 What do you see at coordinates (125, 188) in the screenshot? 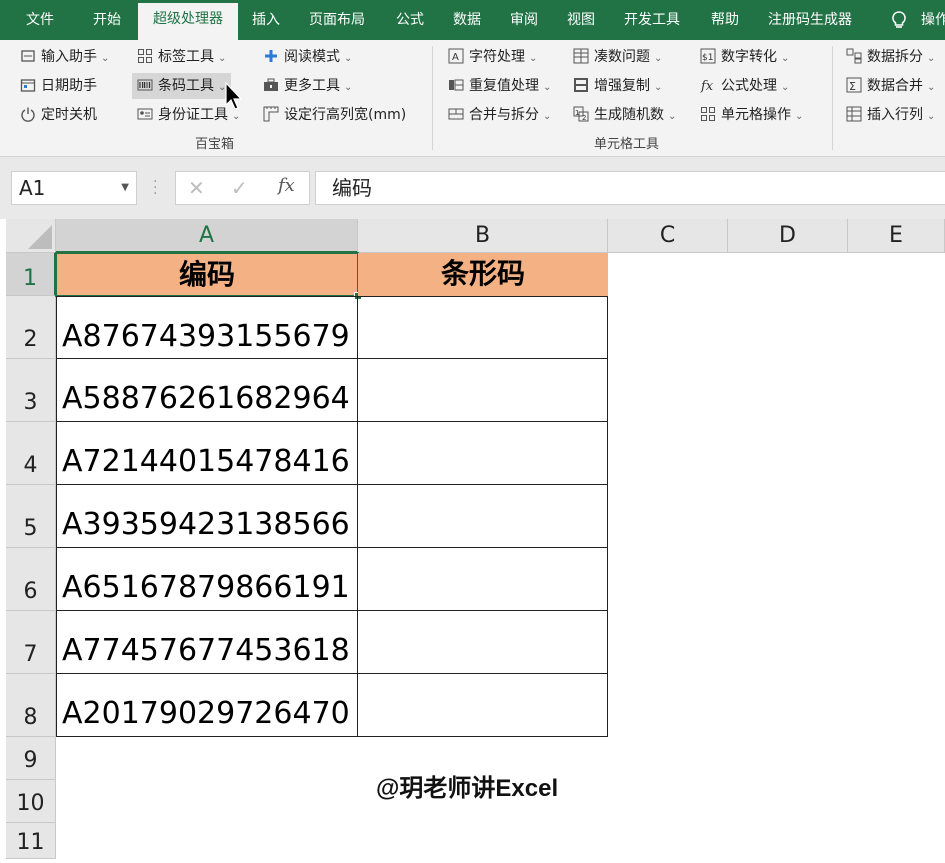
I see `chevron-down-icon: ▼` at bounding box center [125, 188].